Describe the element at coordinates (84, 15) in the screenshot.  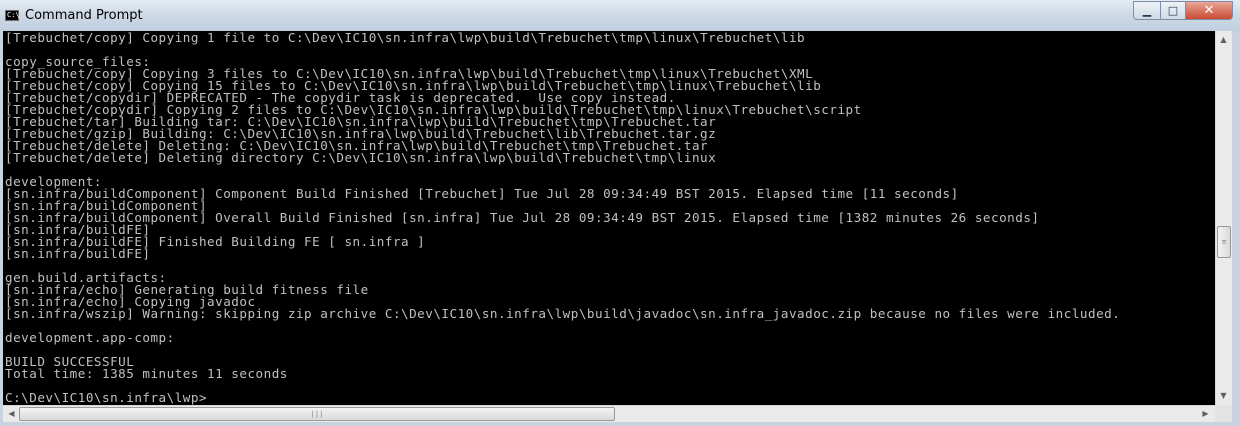
I see `window-title: Command Prompt` at that location.